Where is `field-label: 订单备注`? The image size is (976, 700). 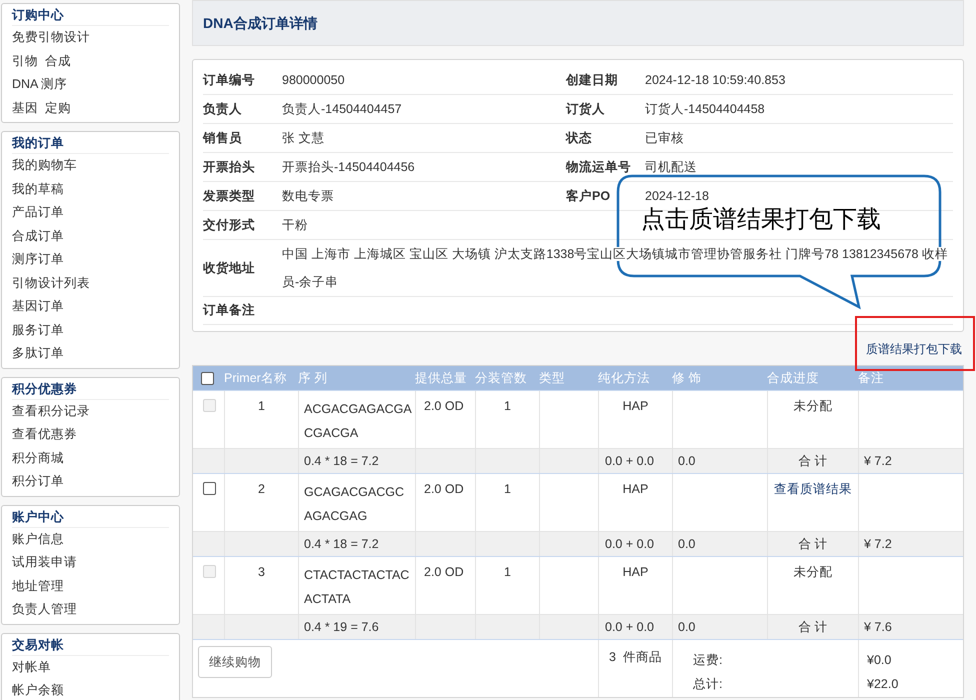 field-label: 订单备注 is located at coordinates (229, 311).